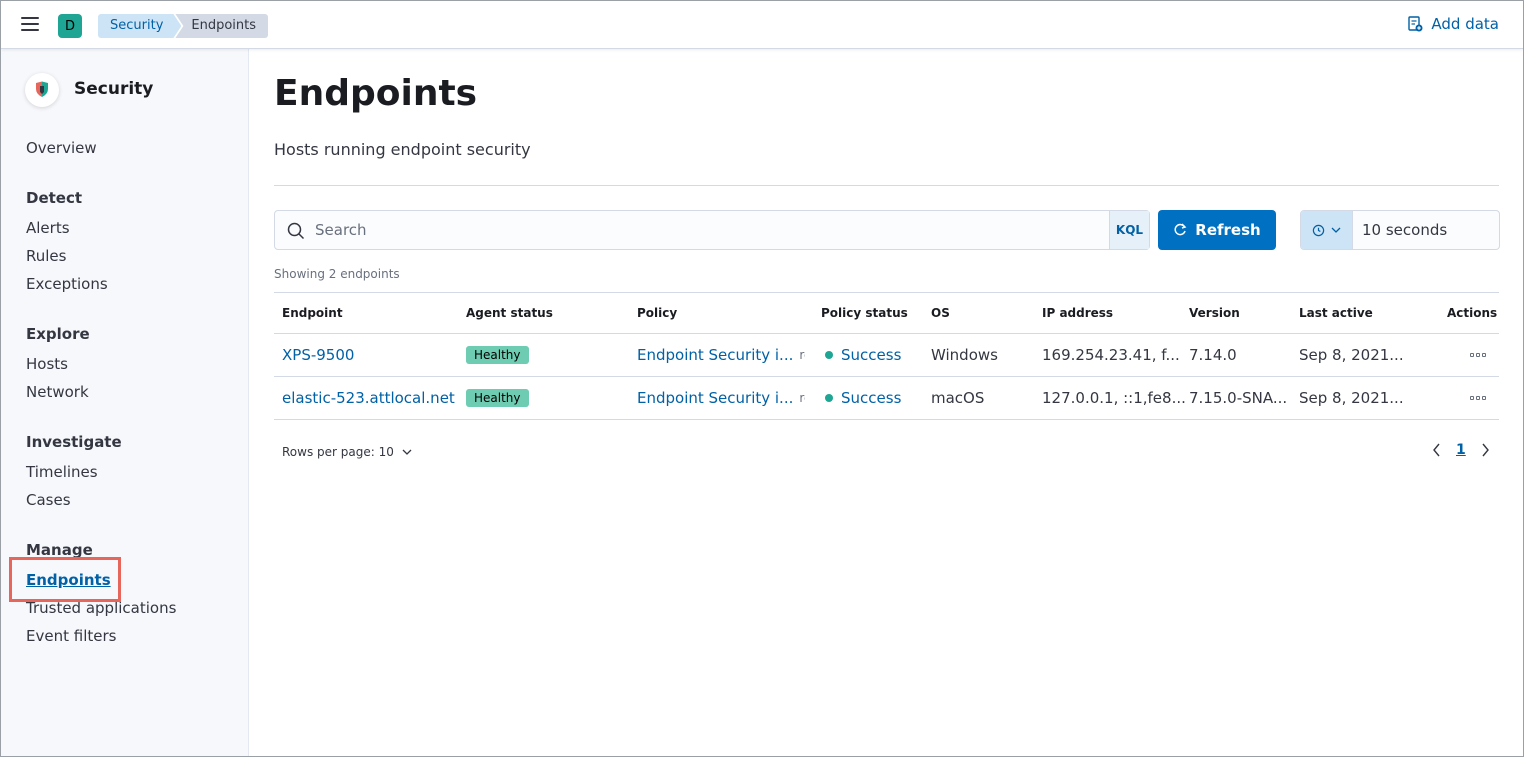 The height and width of the screenshot is (757, 1524). I want to click on os-value: Windows, so click(964, 355).